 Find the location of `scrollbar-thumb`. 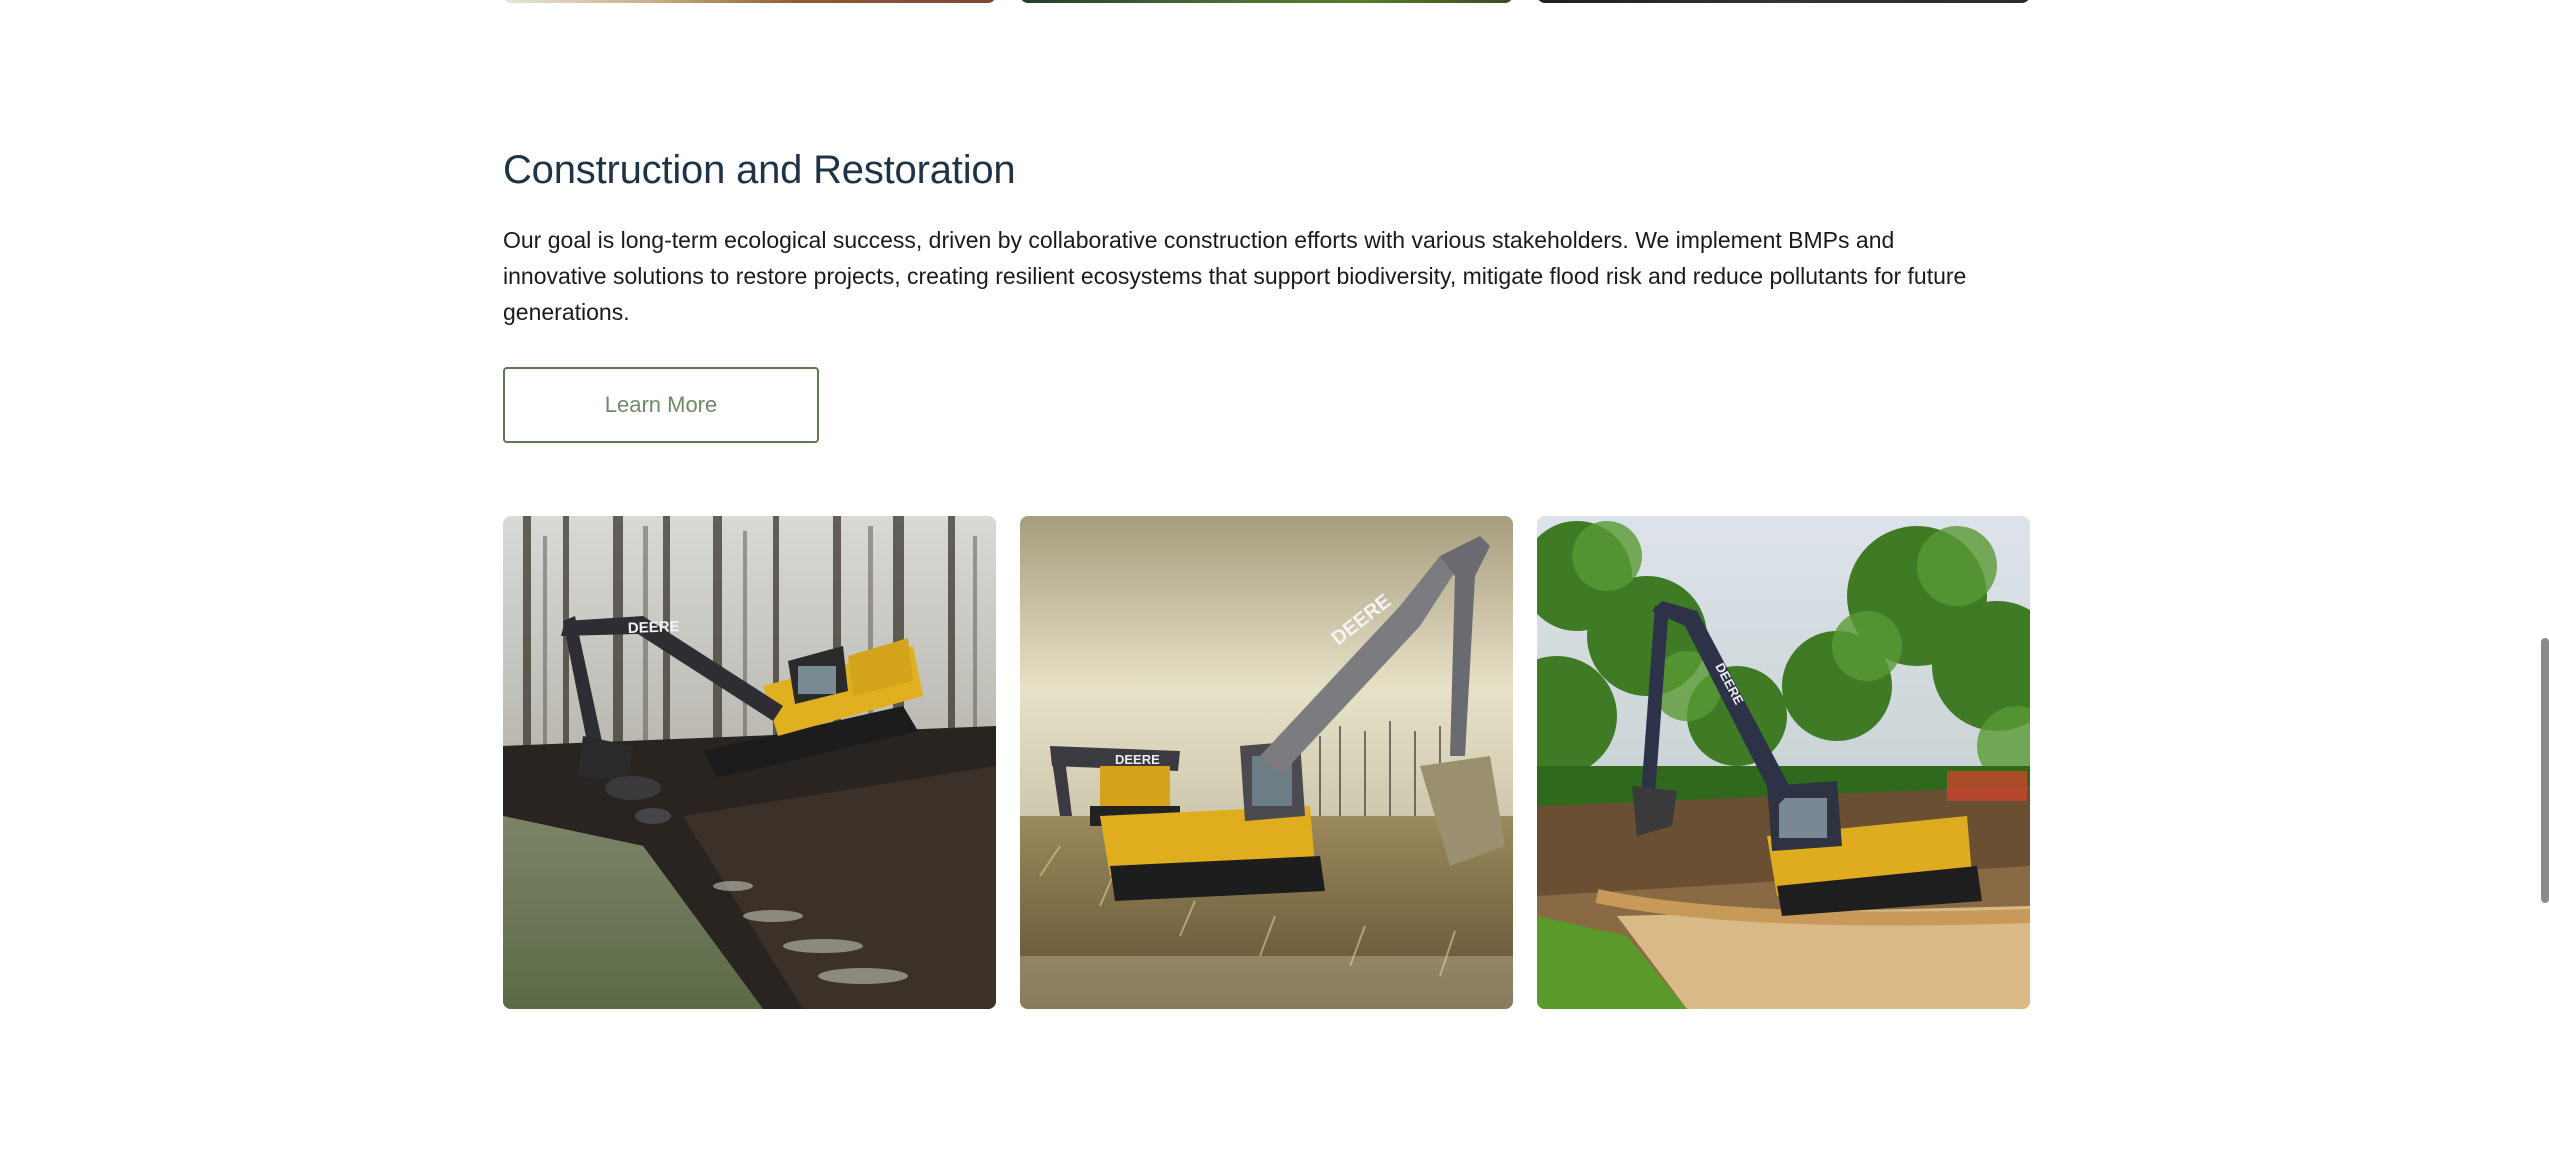

scrollbar-thumb is located at coordinates (2545, 770).